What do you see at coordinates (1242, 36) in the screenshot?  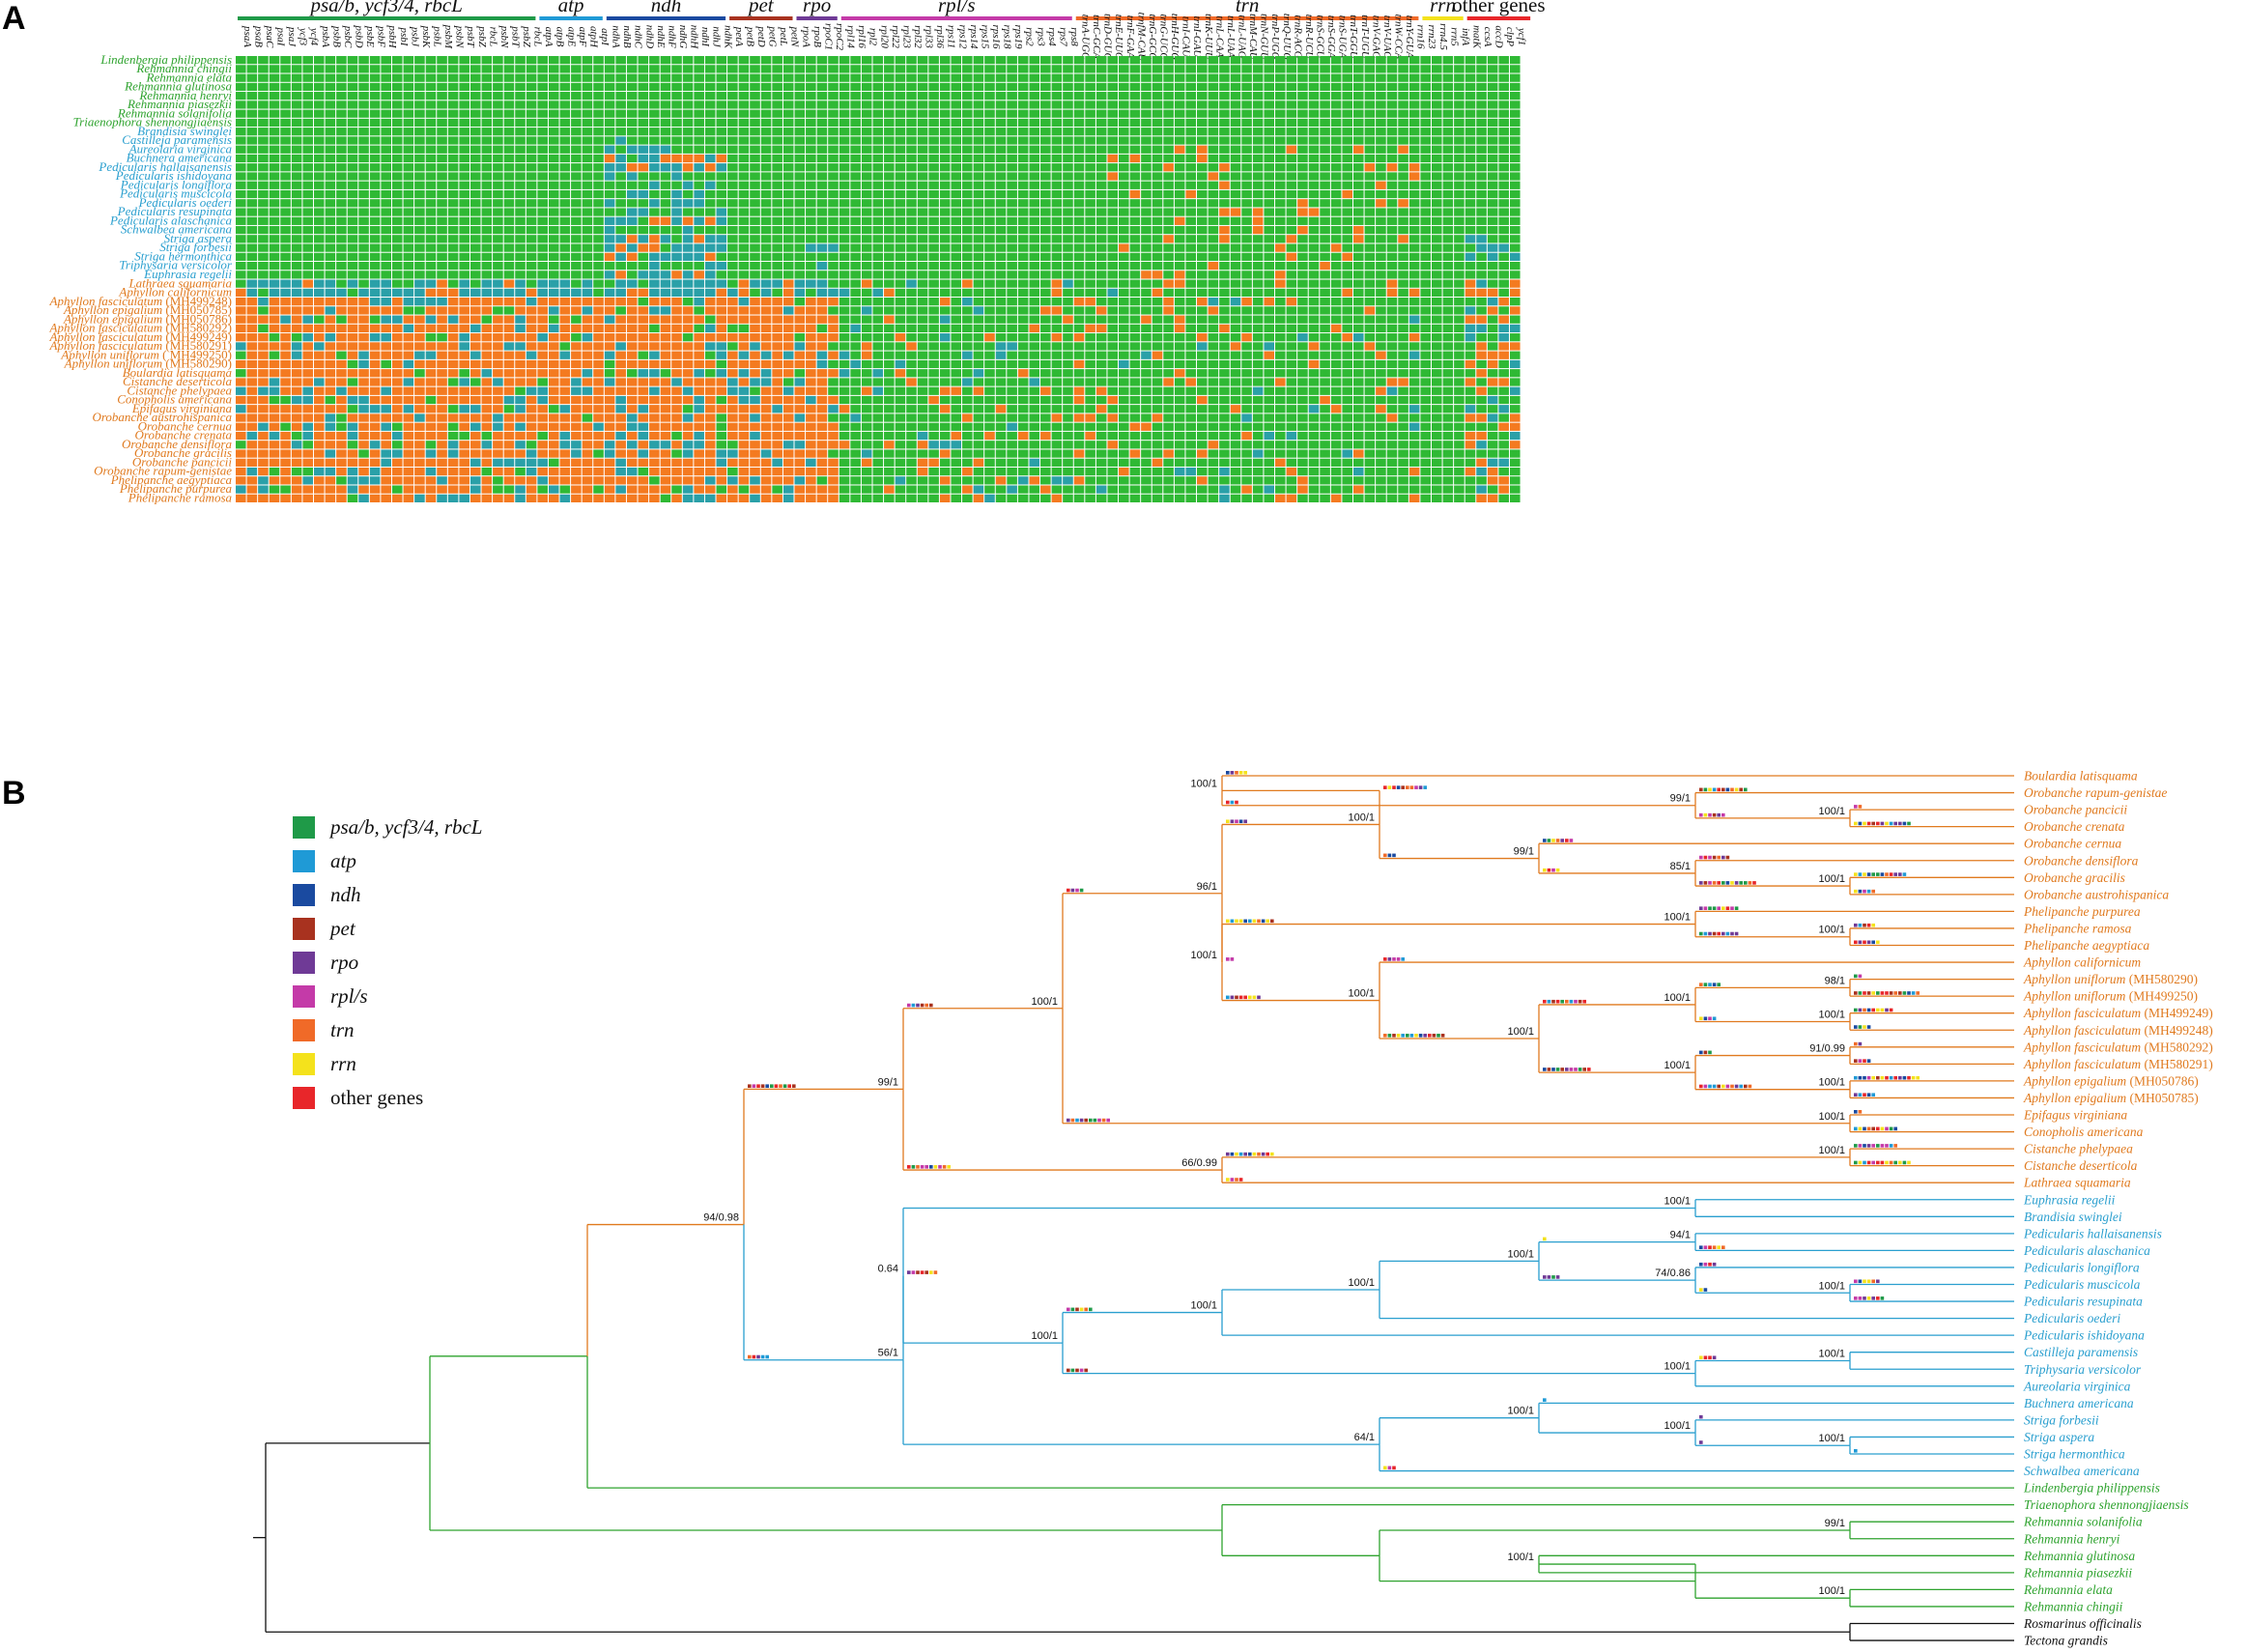 I see `gene-label: trnL-UAG` at bounding box center [1242, 36].